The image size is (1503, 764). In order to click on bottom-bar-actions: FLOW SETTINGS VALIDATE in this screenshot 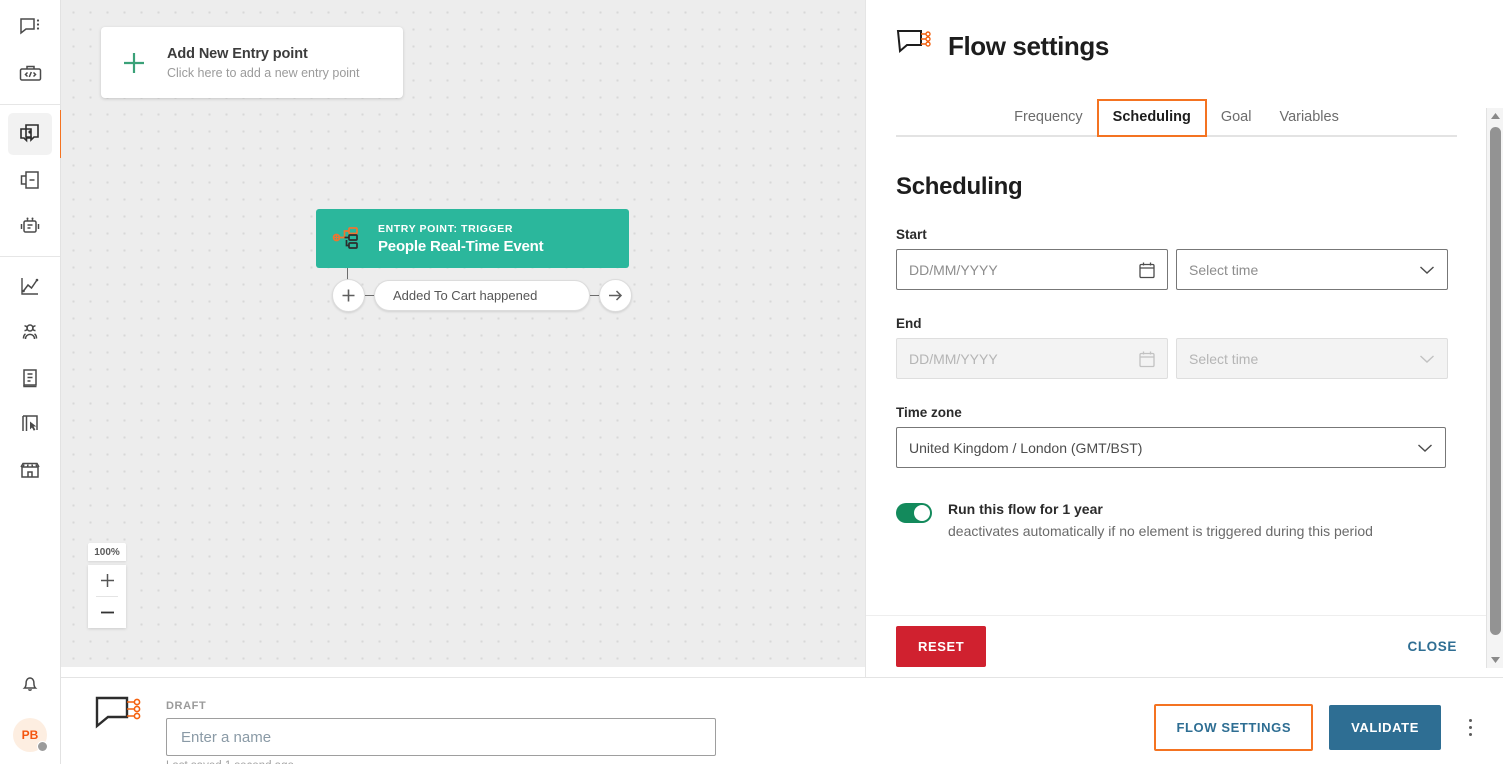, I will do `click(1328, 714)`.